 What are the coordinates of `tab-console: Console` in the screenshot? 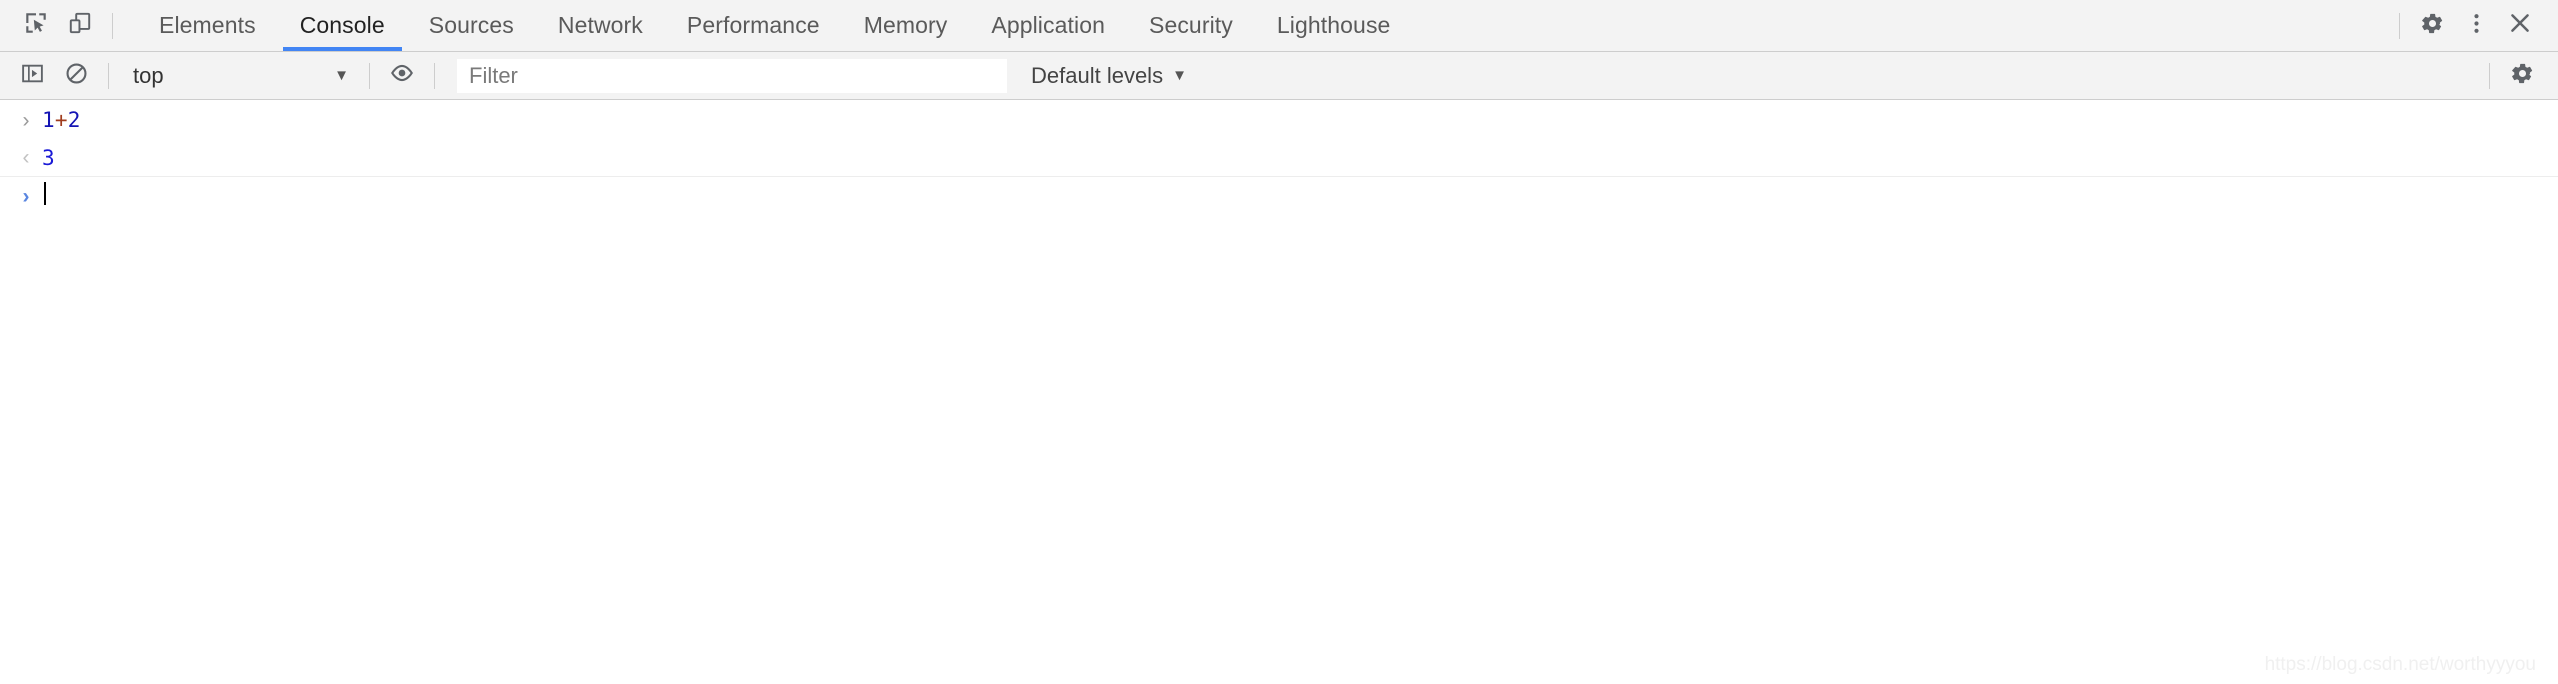 It's located at (342, 25).